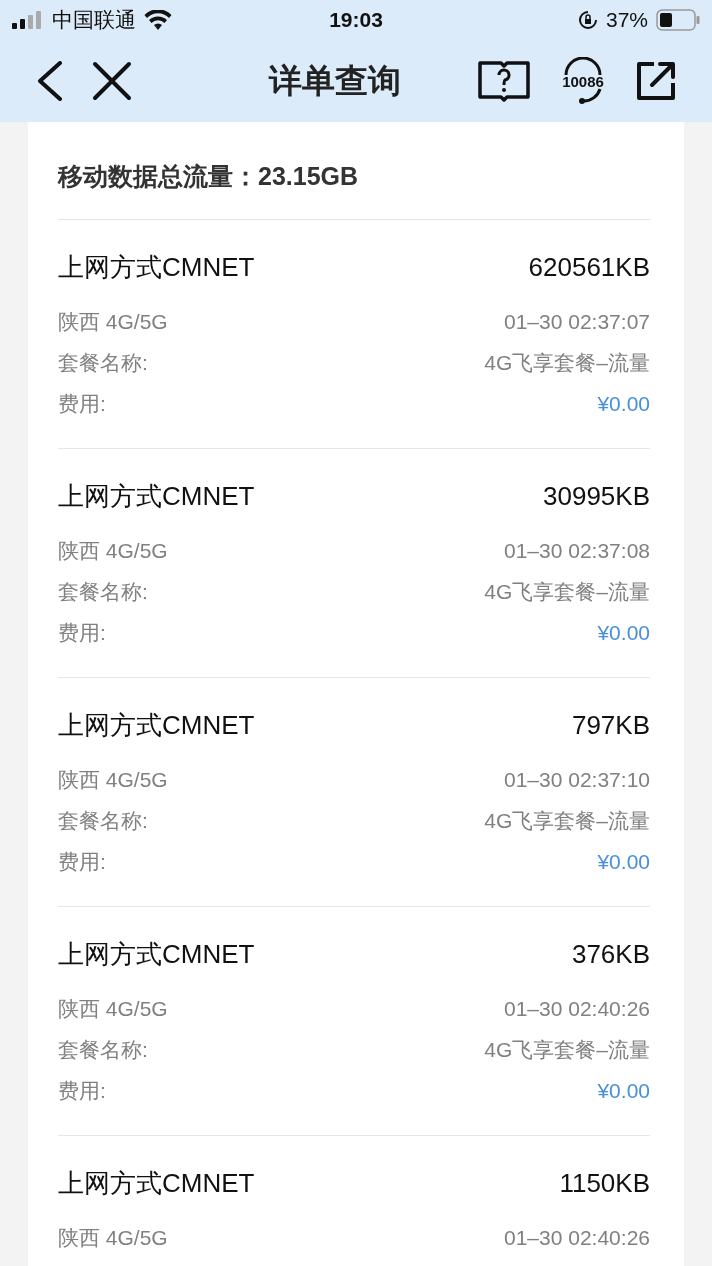  What do you see at coordinates (610, 954) in the screenshot?
I see `record-amount: 376KB` at bounding box center [610, 954].